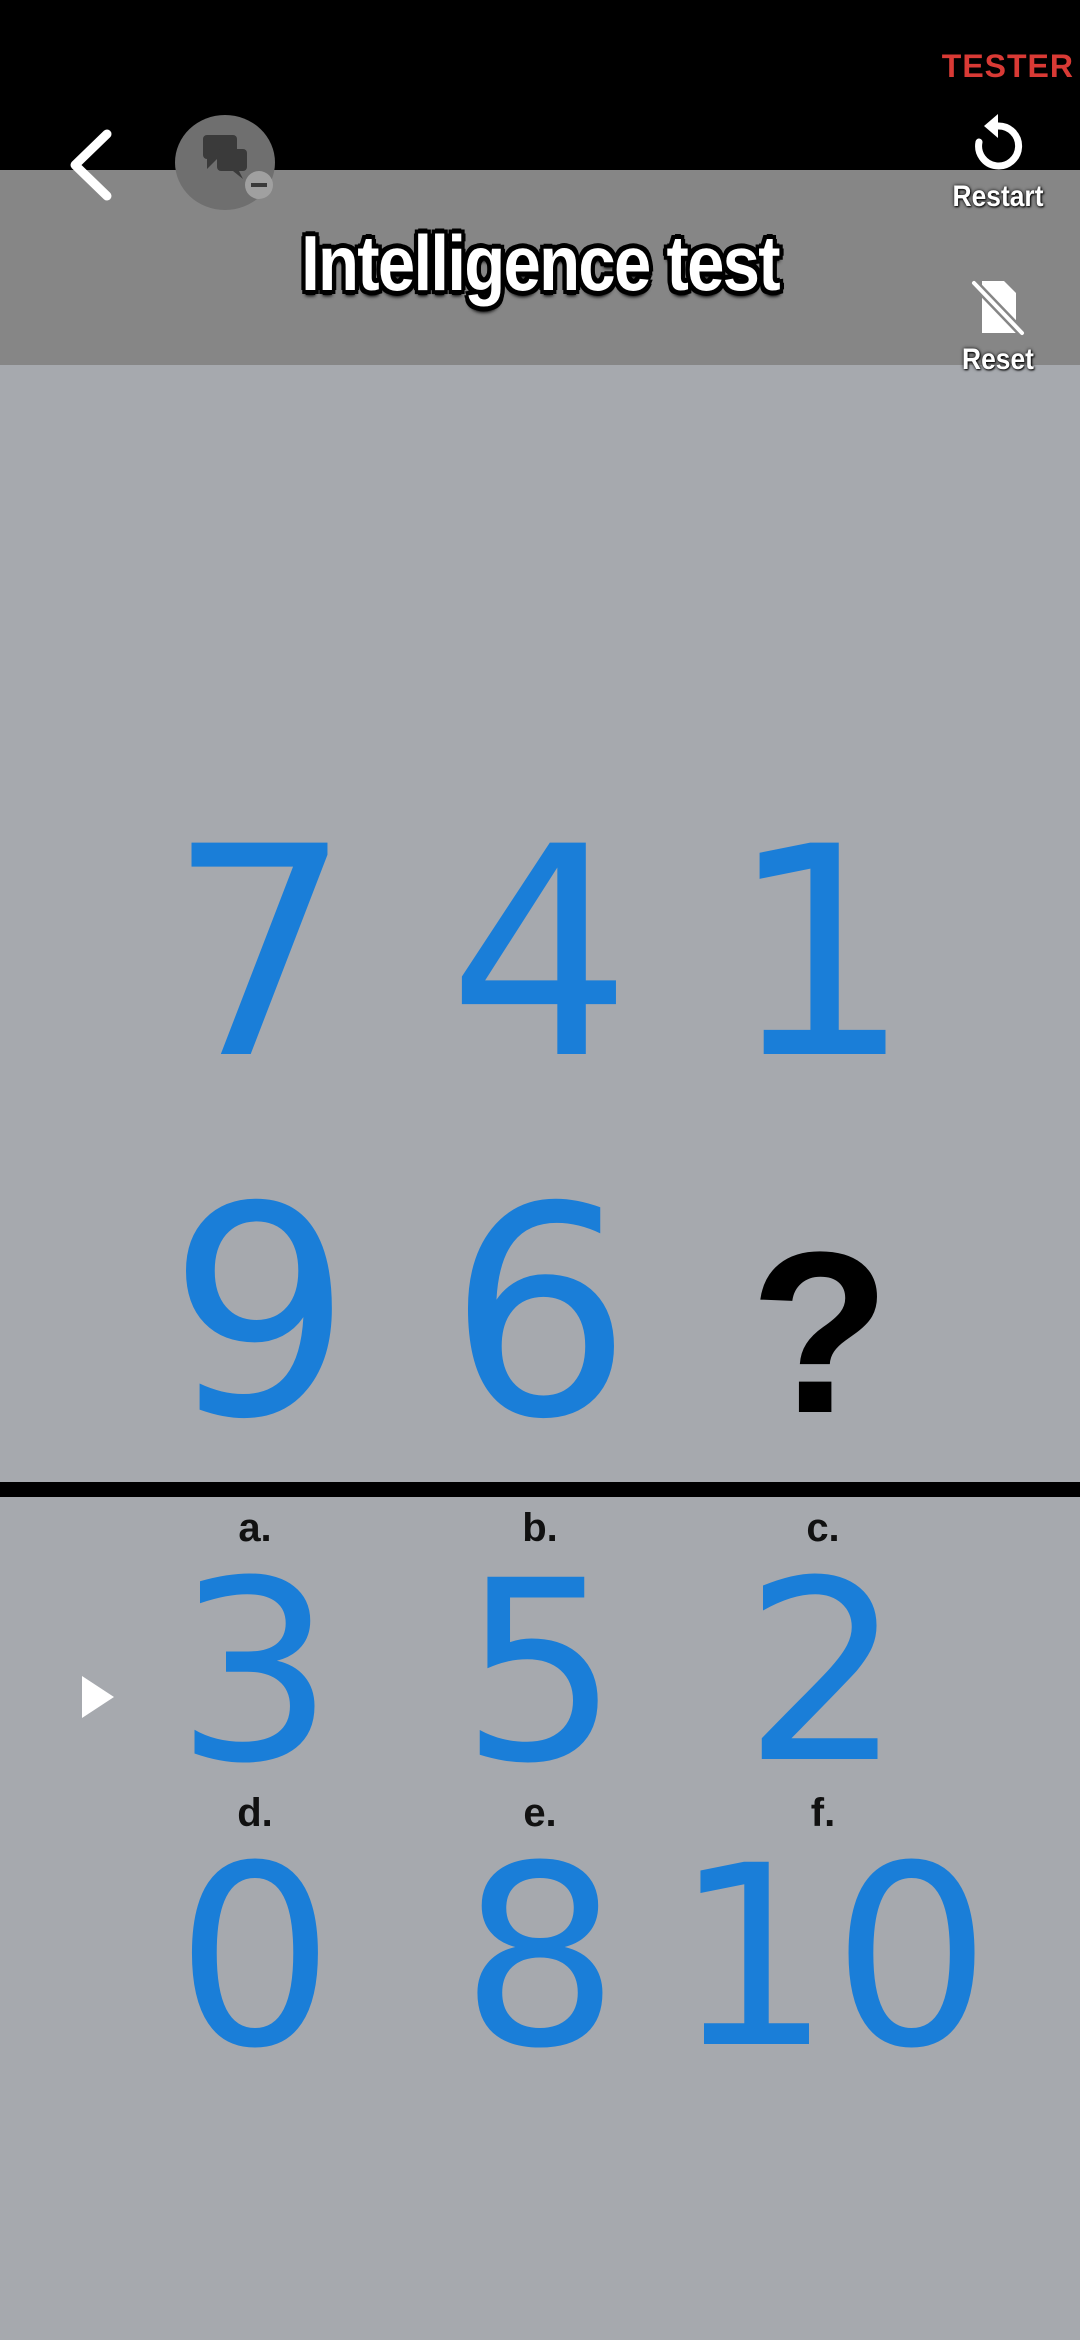 Image resolution: width=1080 pixels, height=2340 pixels. What do you see at coordinates (540, 954) in the screenshot?
I see `puzzle-number-r1c2: 4` at bounding box center [540, 954].